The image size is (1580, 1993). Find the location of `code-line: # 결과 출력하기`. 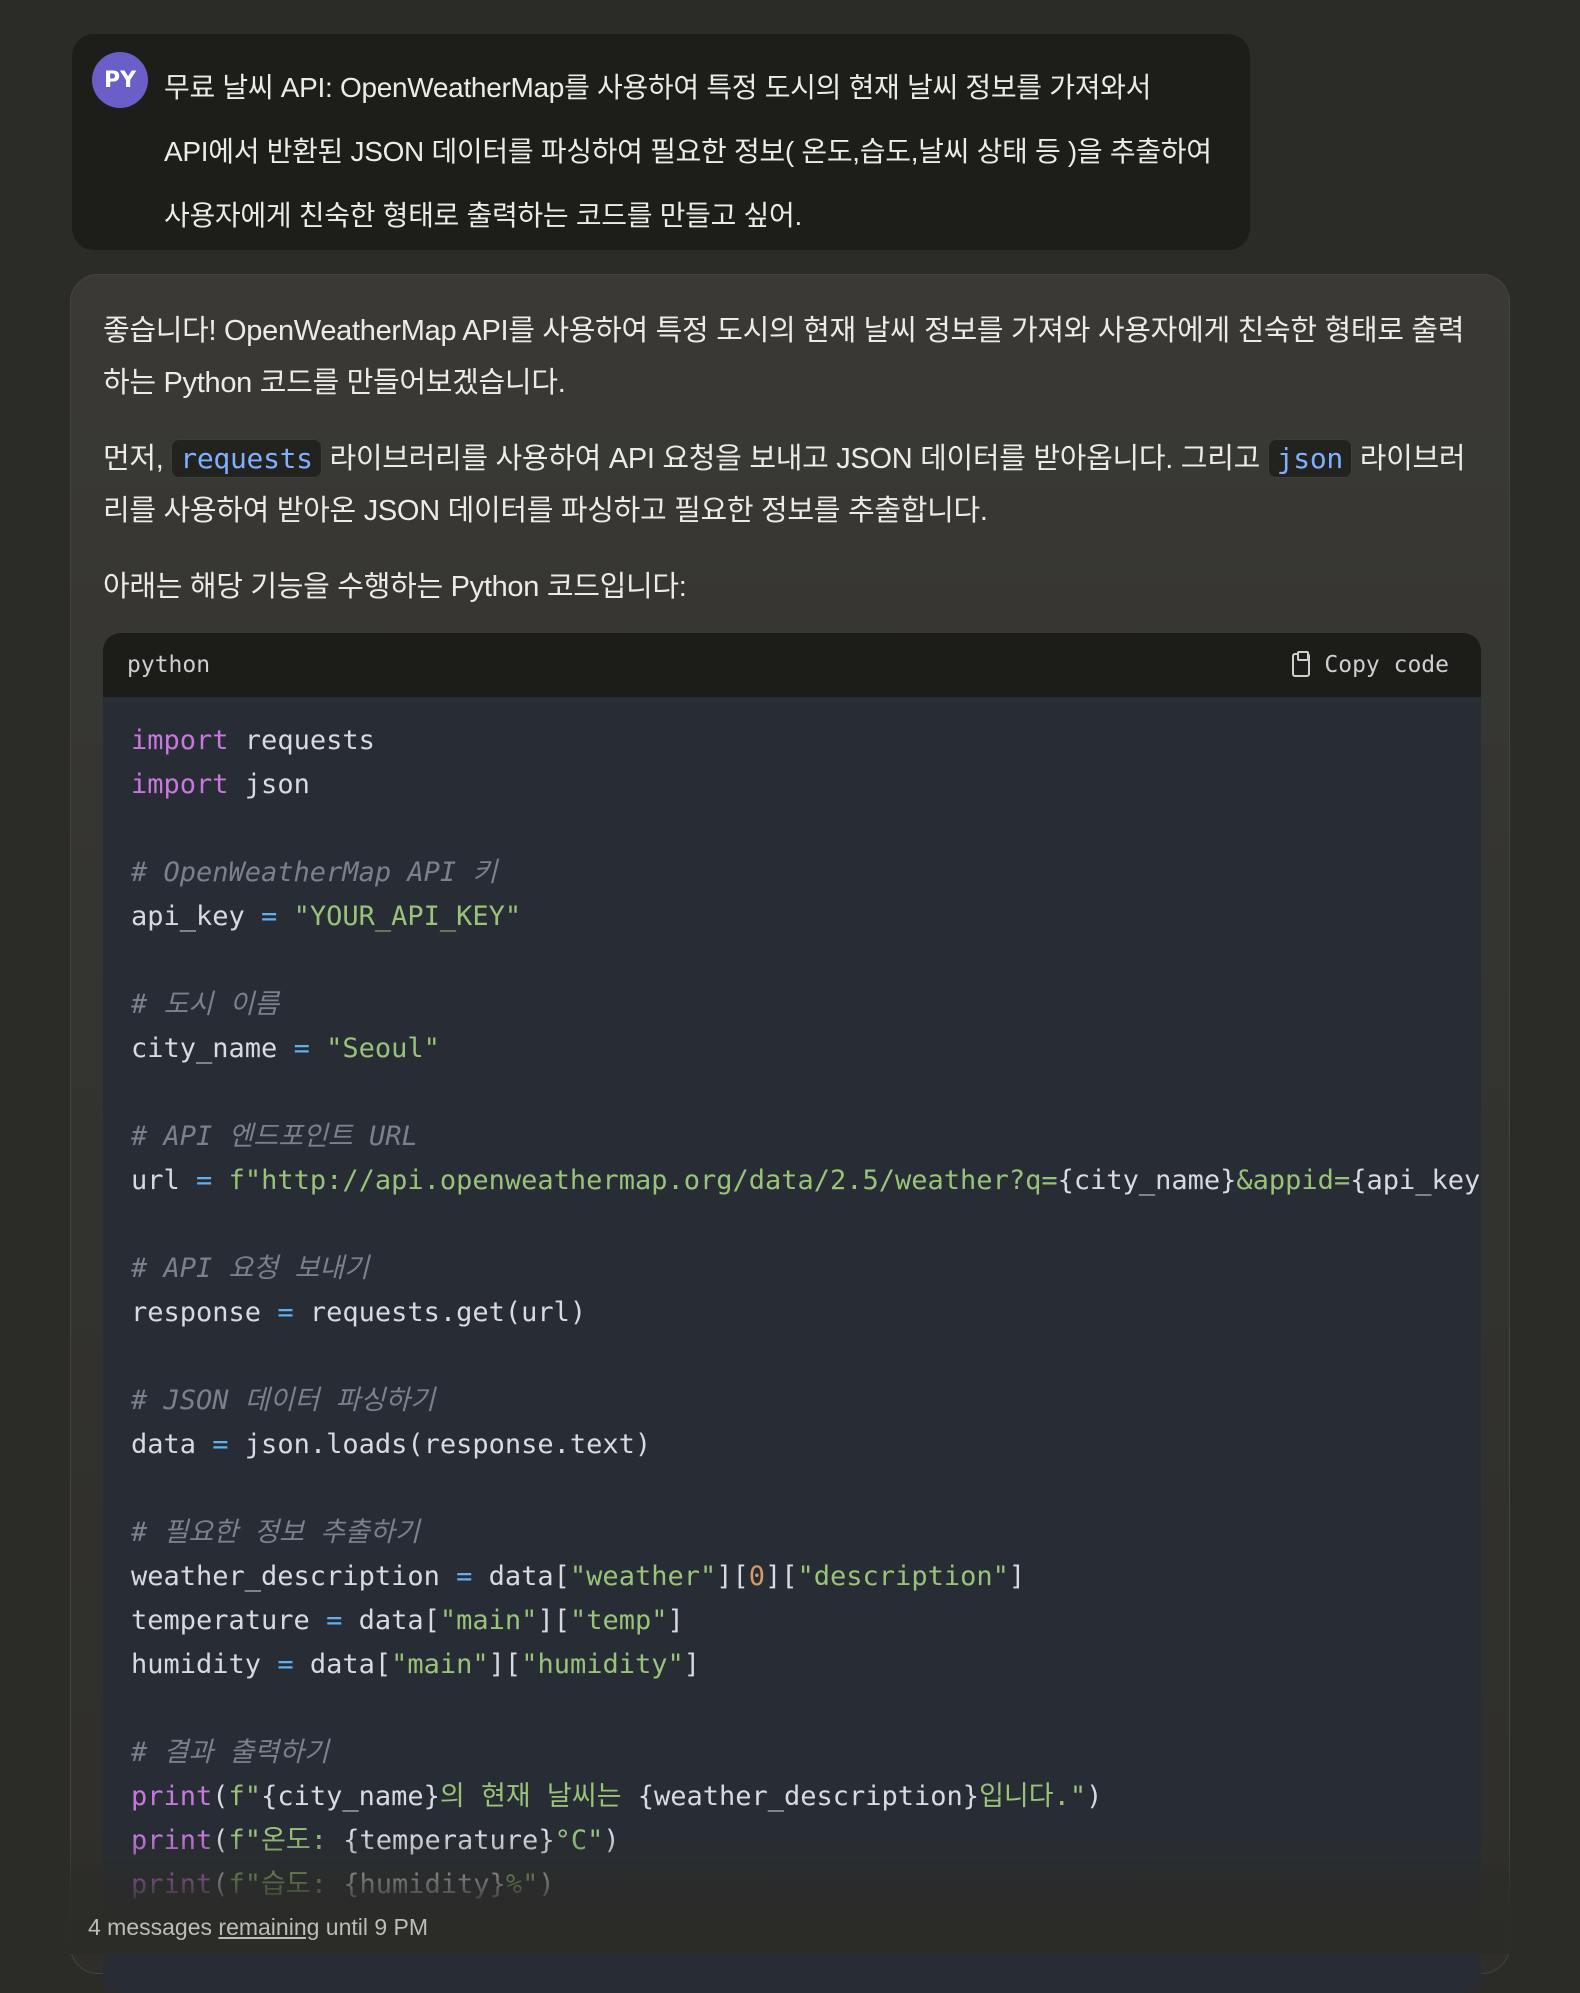

code-line: # 결과 출력하기 is located at coordinates (806, 1753).